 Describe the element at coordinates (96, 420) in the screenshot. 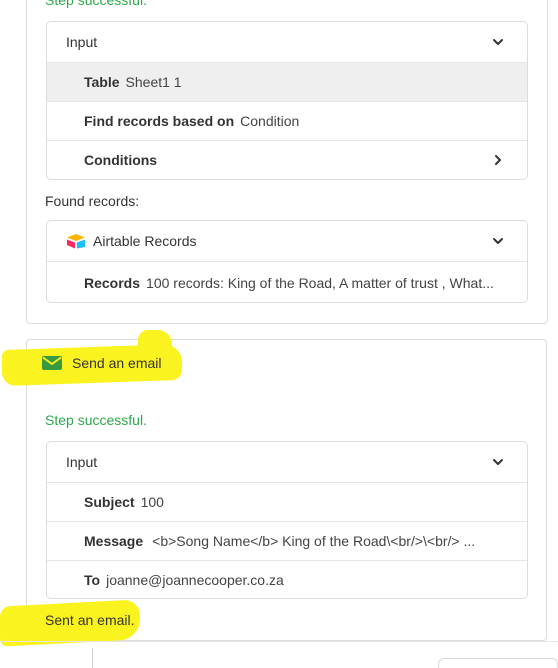

I see `step-status: Step successful.` at that location.